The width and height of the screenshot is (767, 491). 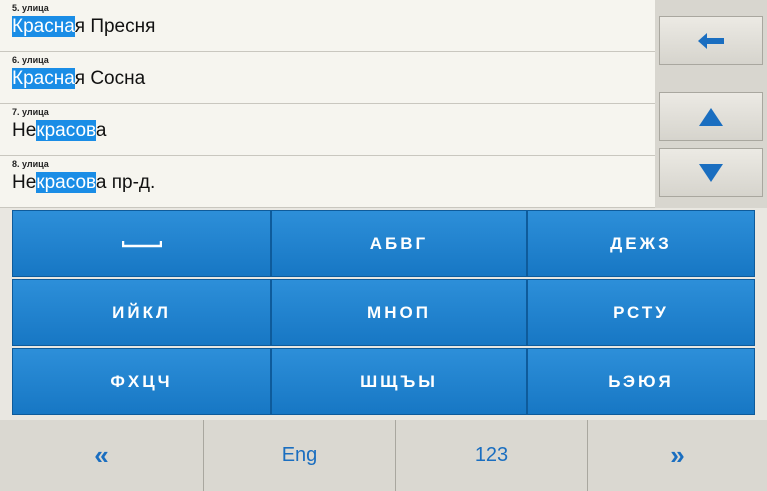 I want to click on space-bar-icon, so click(x=141, y=243).